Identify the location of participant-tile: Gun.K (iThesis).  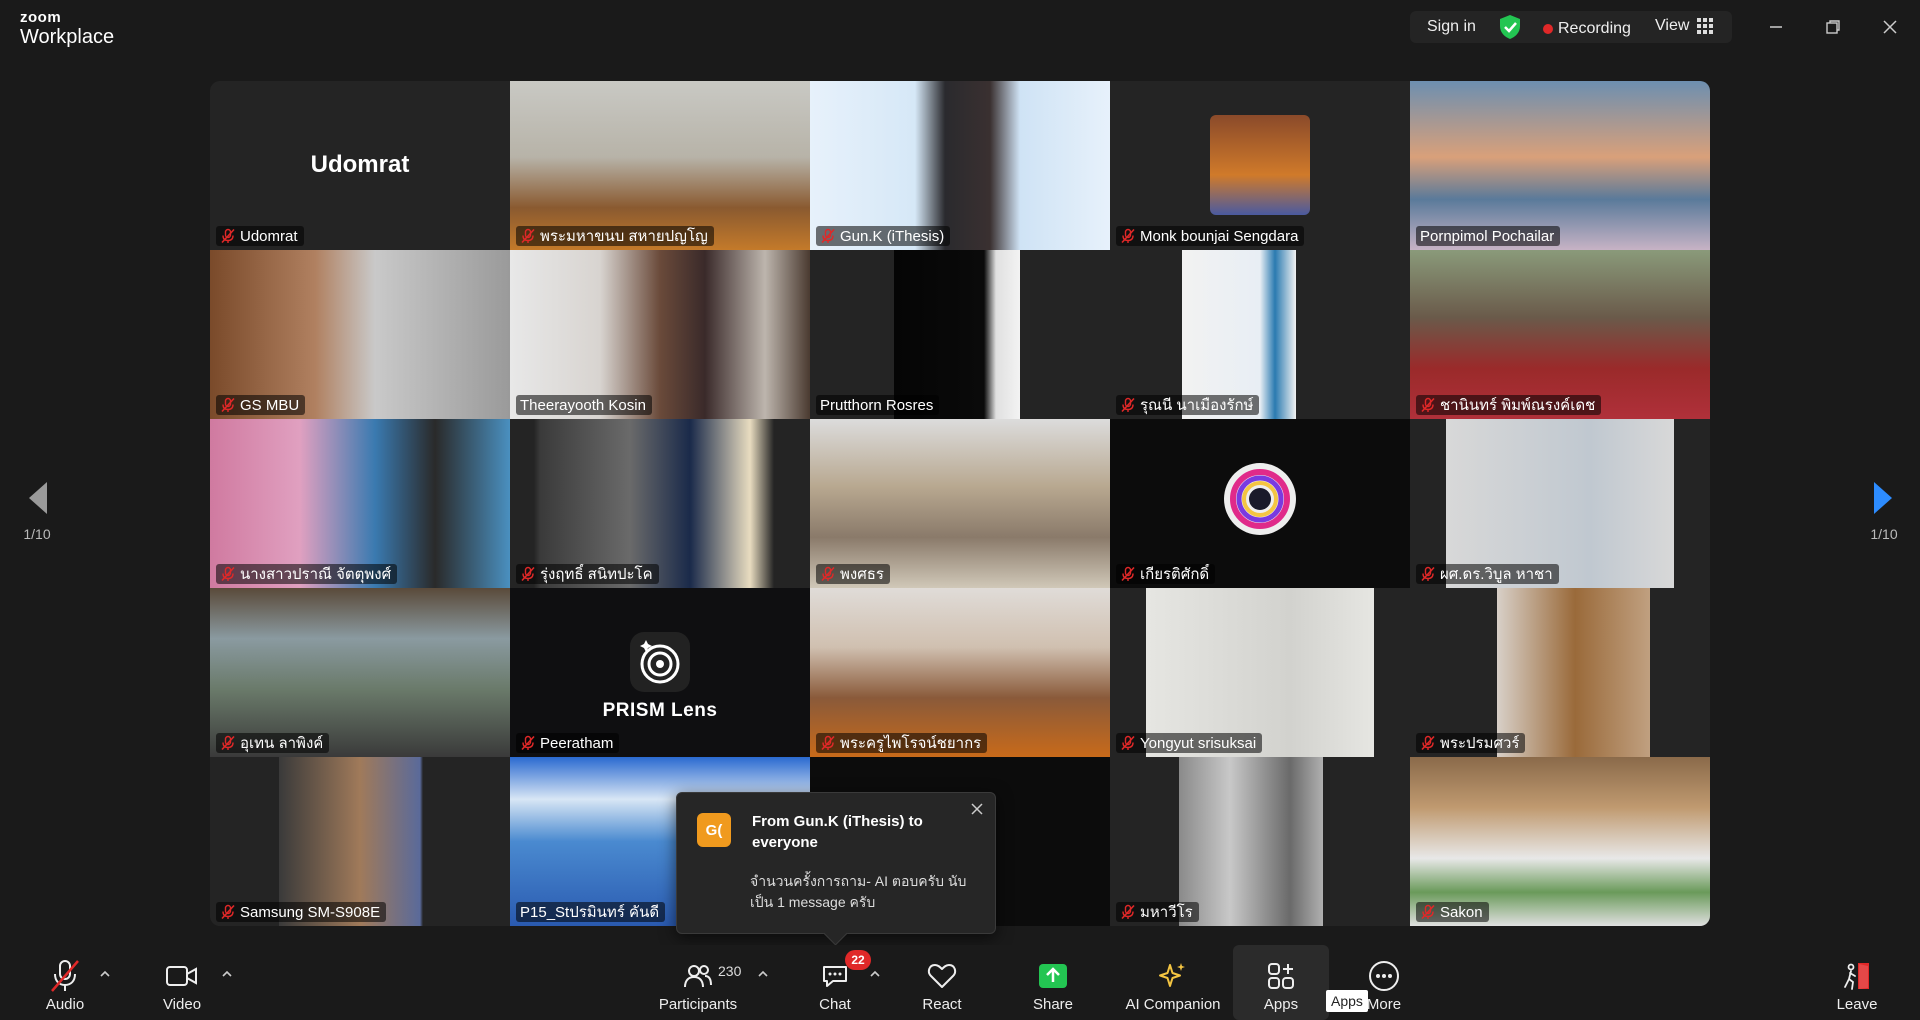
(960, 165).